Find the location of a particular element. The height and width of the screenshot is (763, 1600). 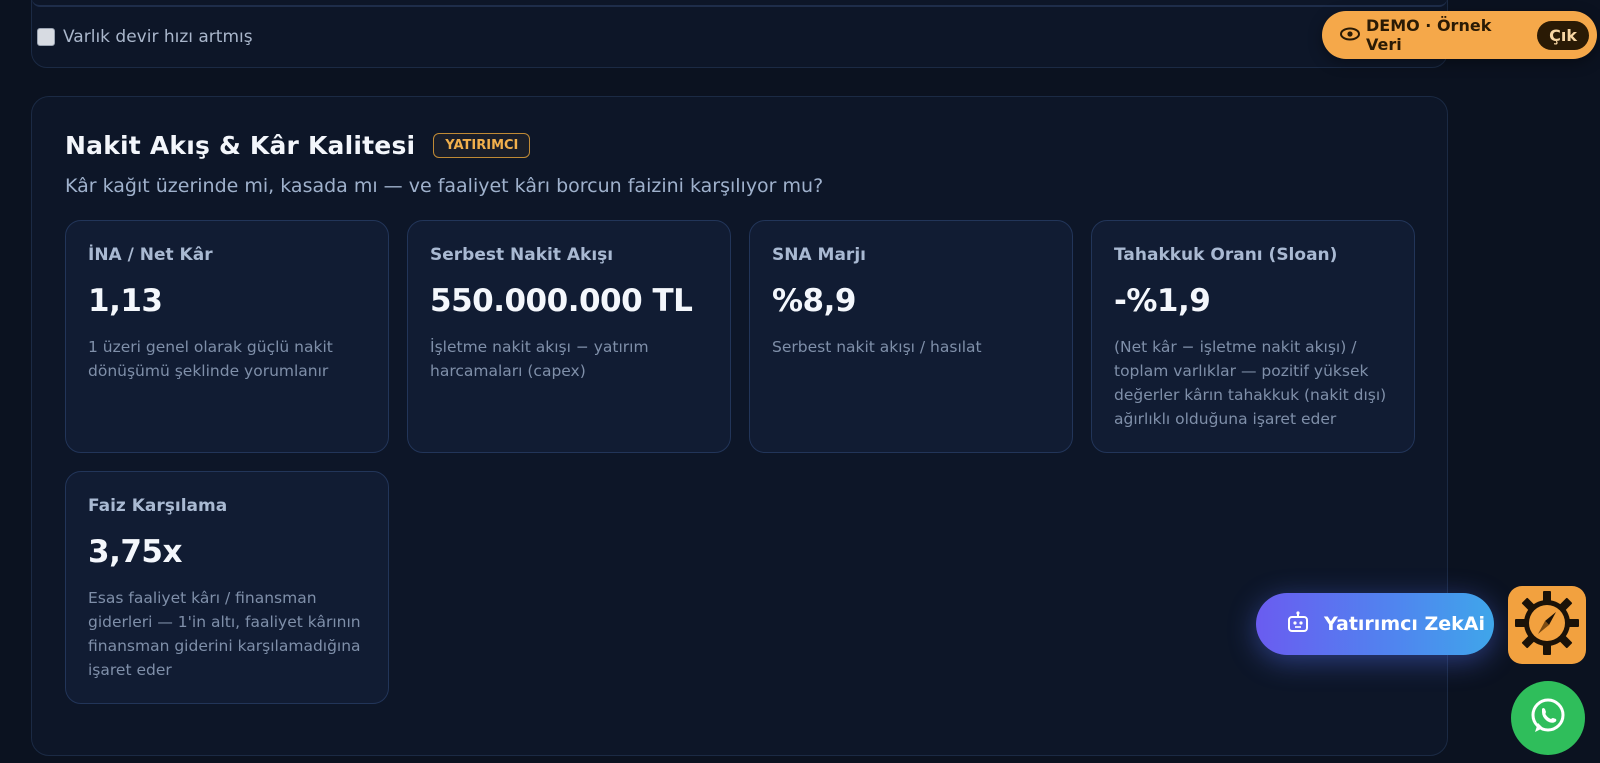

metric-value: 1,13 is located at coordinates (125, 301).